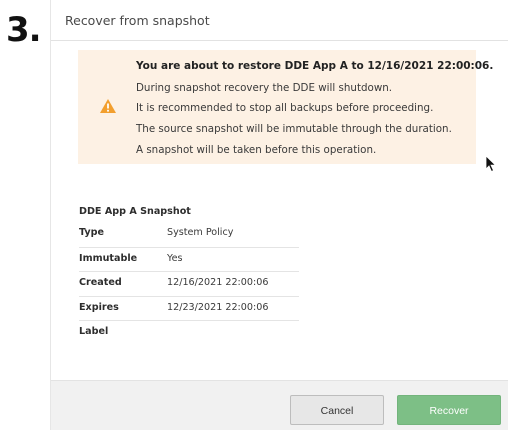 This screenshot has width=508, height=430. I want to click on detail-row-immutable: Immutable Yes, so click(189, 259).